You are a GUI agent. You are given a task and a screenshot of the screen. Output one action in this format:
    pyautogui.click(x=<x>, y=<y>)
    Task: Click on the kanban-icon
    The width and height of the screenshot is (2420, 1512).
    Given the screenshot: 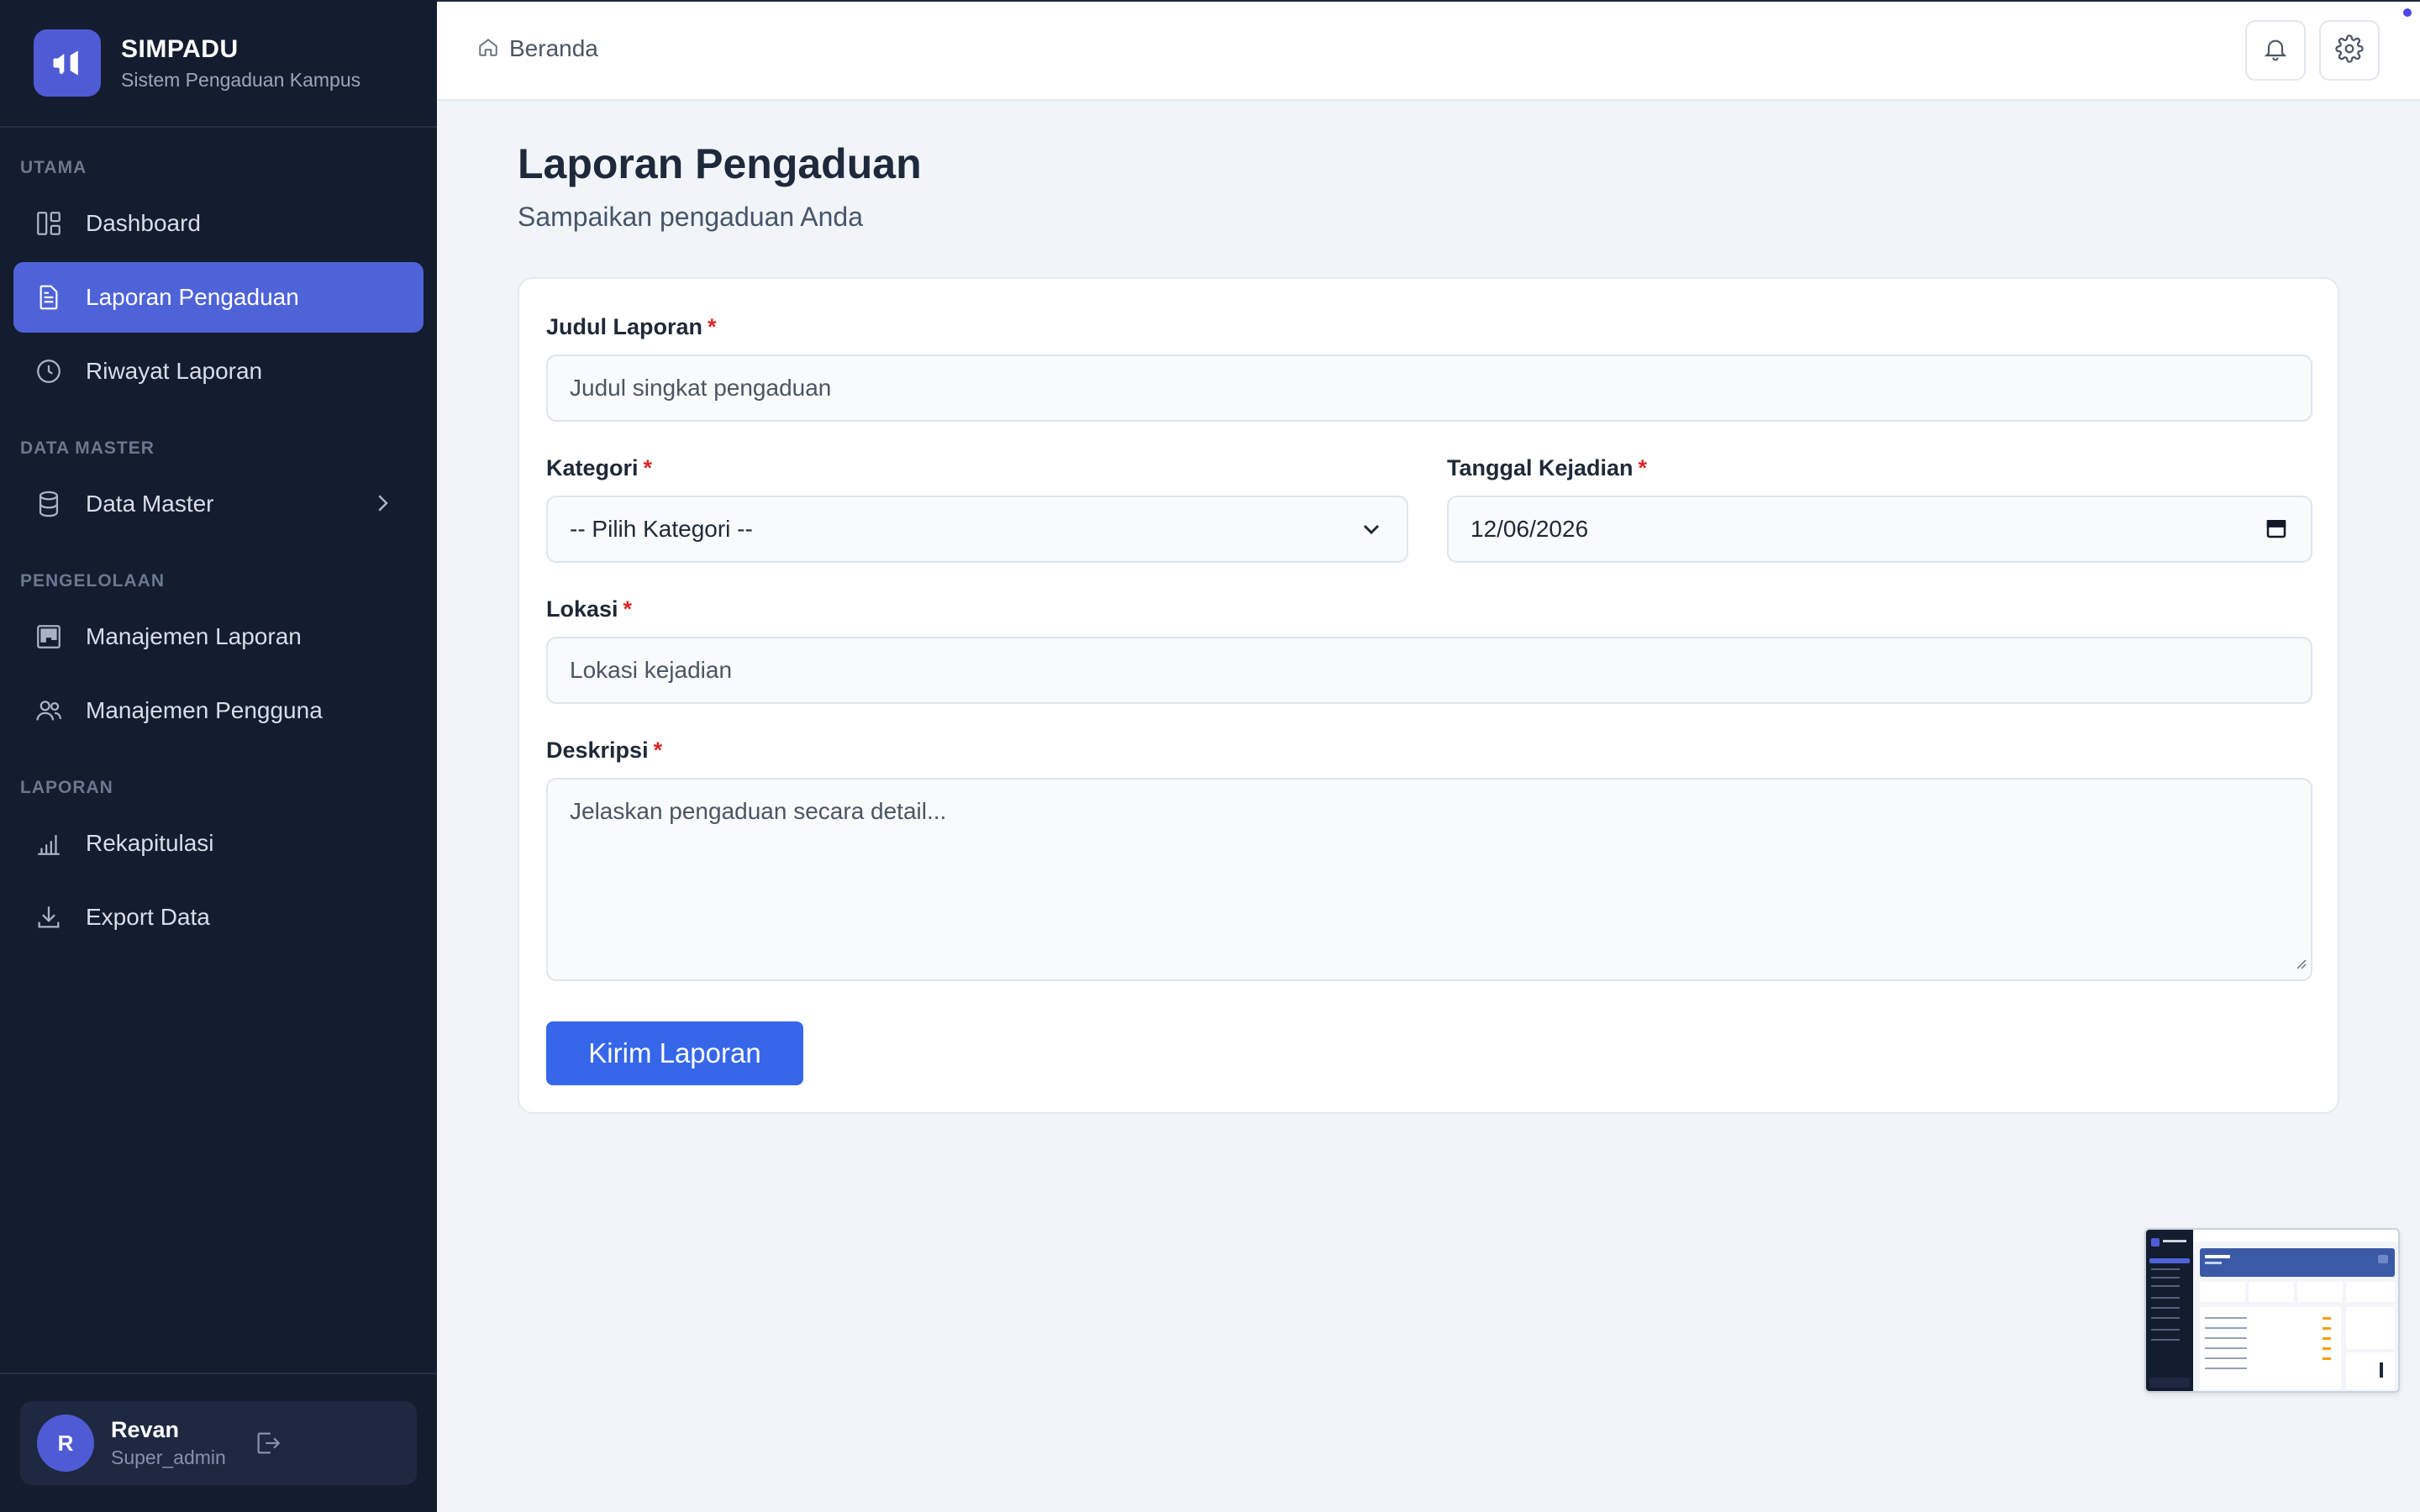 What is the action you would take?
    pyautogui.click(x=49, y=637)
    